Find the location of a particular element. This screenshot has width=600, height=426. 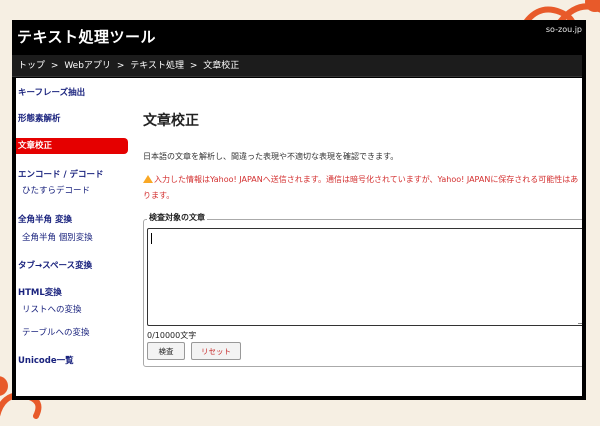

text-caret is located at coordinates (151, 238).